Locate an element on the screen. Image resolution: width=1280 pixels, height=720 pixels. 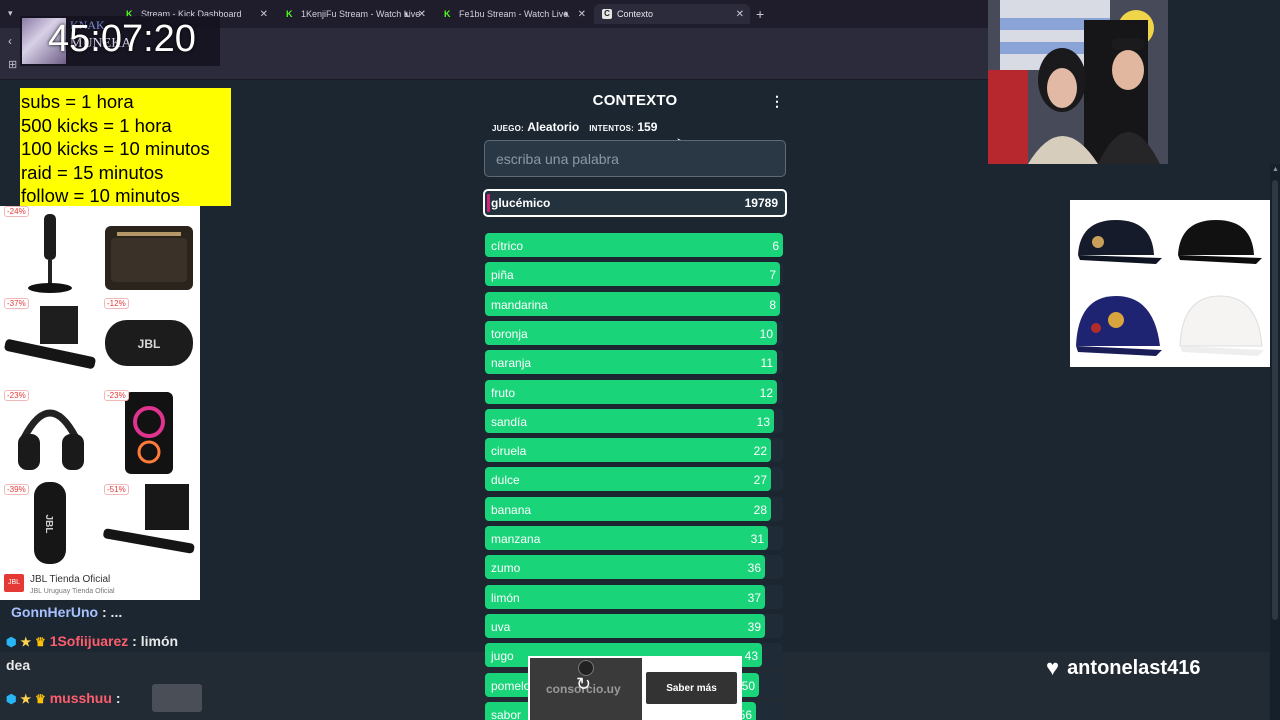
guess-input is located at coordinates (635, 158).